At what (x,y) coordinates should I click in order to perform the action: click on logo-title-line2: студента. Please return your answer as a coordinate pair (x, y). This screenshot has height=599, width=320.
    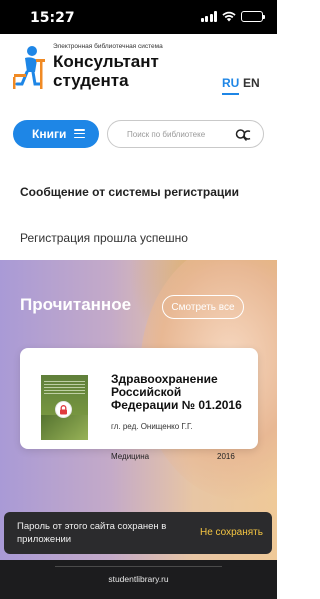
    Looking at the image, I should click on (91, 80).